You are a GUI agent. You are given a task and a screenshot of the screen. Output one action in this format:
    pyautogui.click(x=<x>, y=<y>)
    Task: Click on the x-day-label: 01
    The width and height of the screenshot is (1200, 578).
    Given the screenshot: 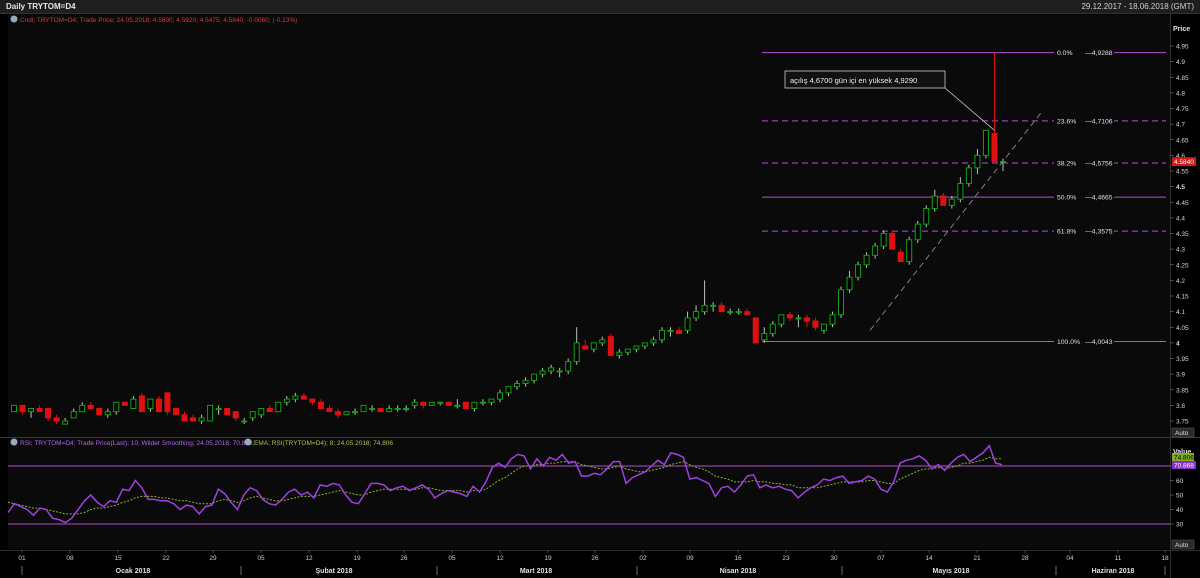 What is the action you would take?
    pyautogui.click(x=22, y=558)
    